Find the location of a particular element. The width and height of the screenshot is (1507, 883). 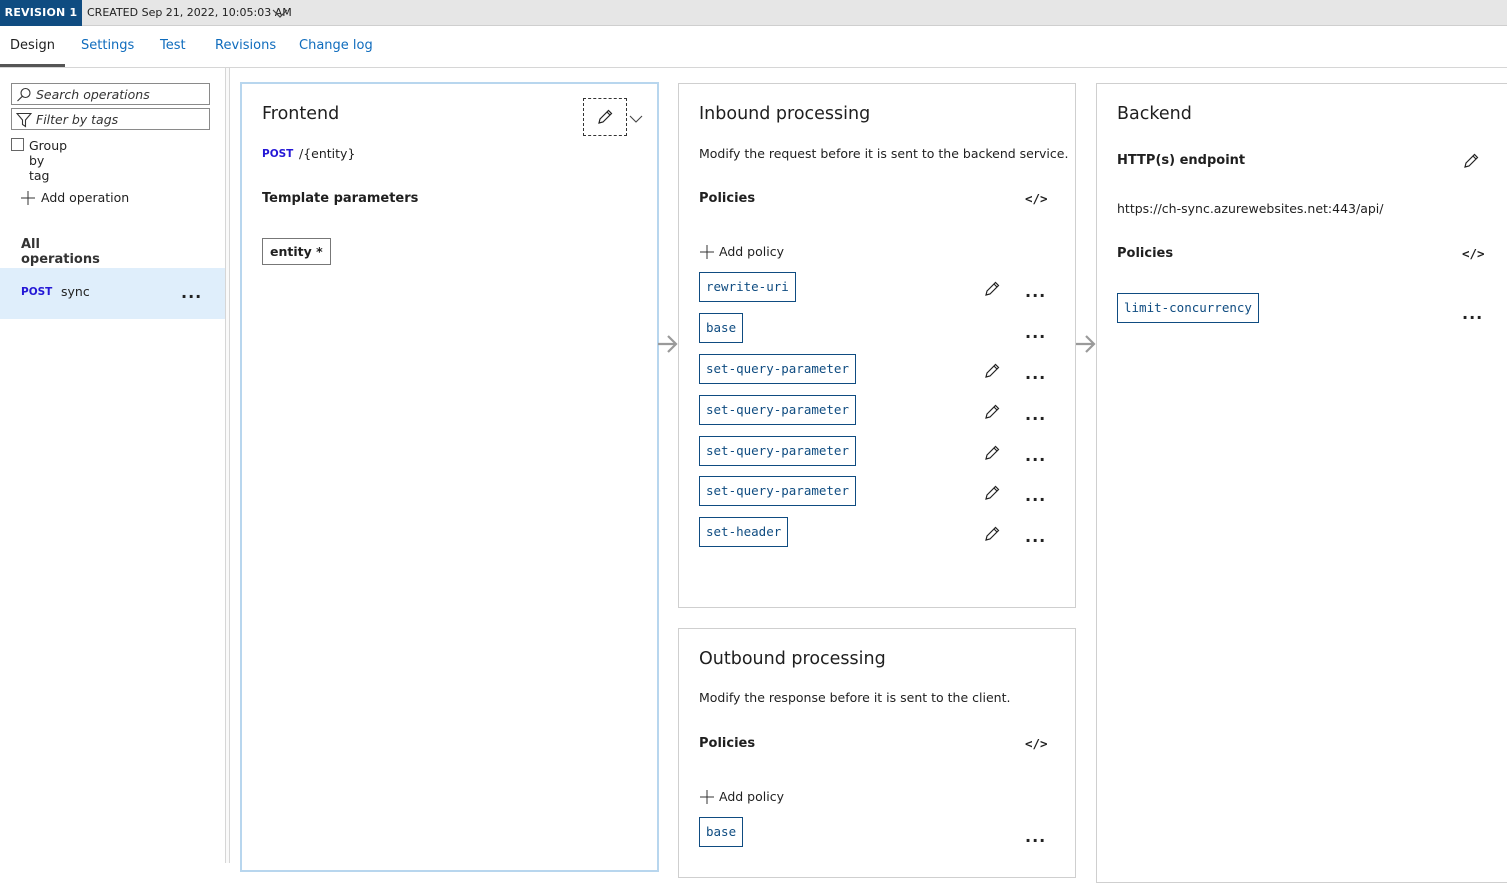

tab-test: Test is located at coordinates (173, 47).